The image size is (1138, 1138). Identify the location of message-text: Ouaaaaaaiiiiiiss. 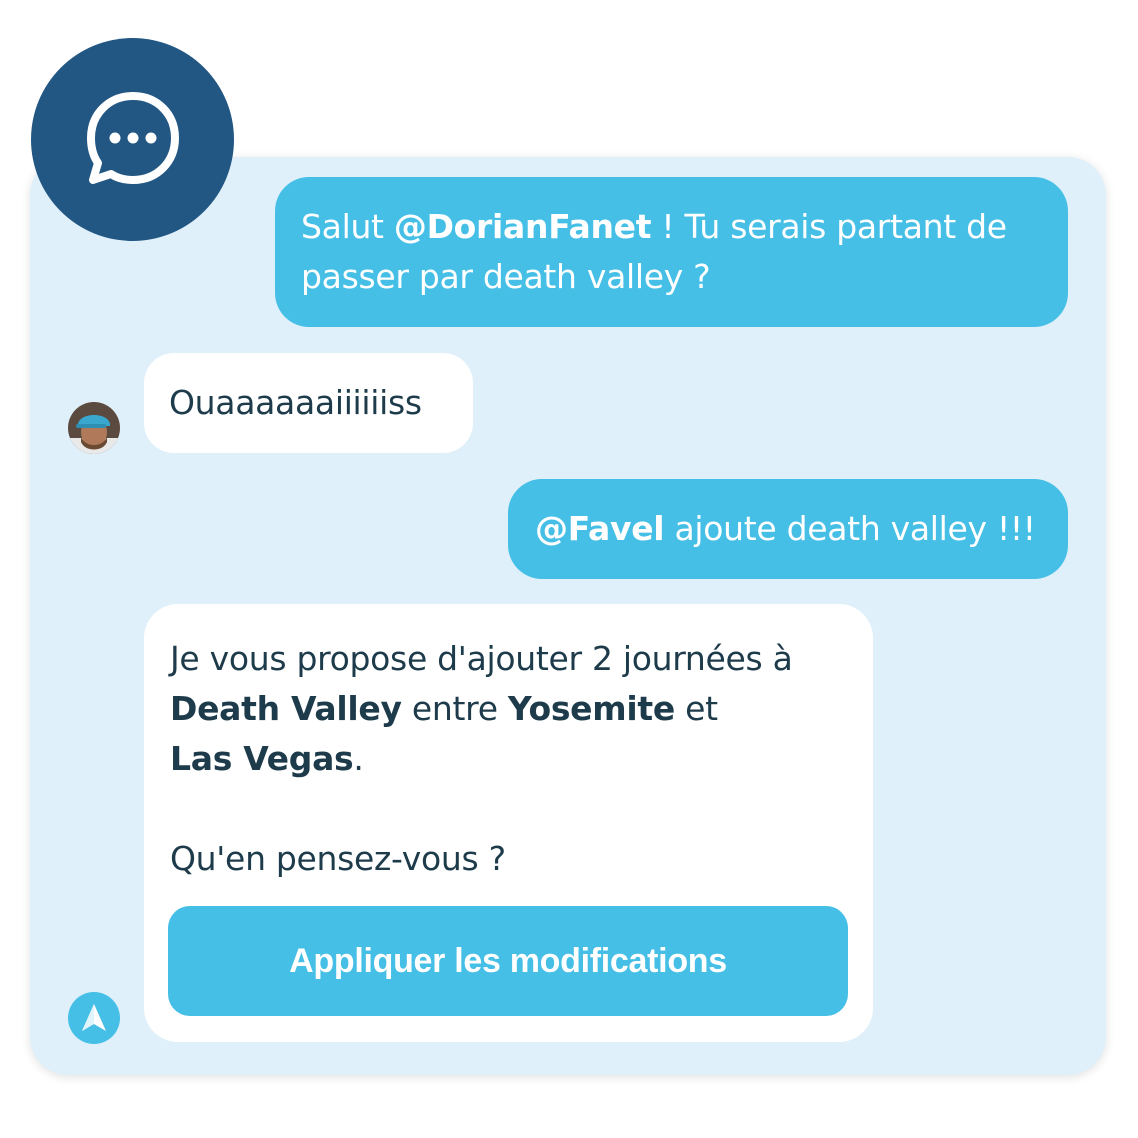
(295, 402).